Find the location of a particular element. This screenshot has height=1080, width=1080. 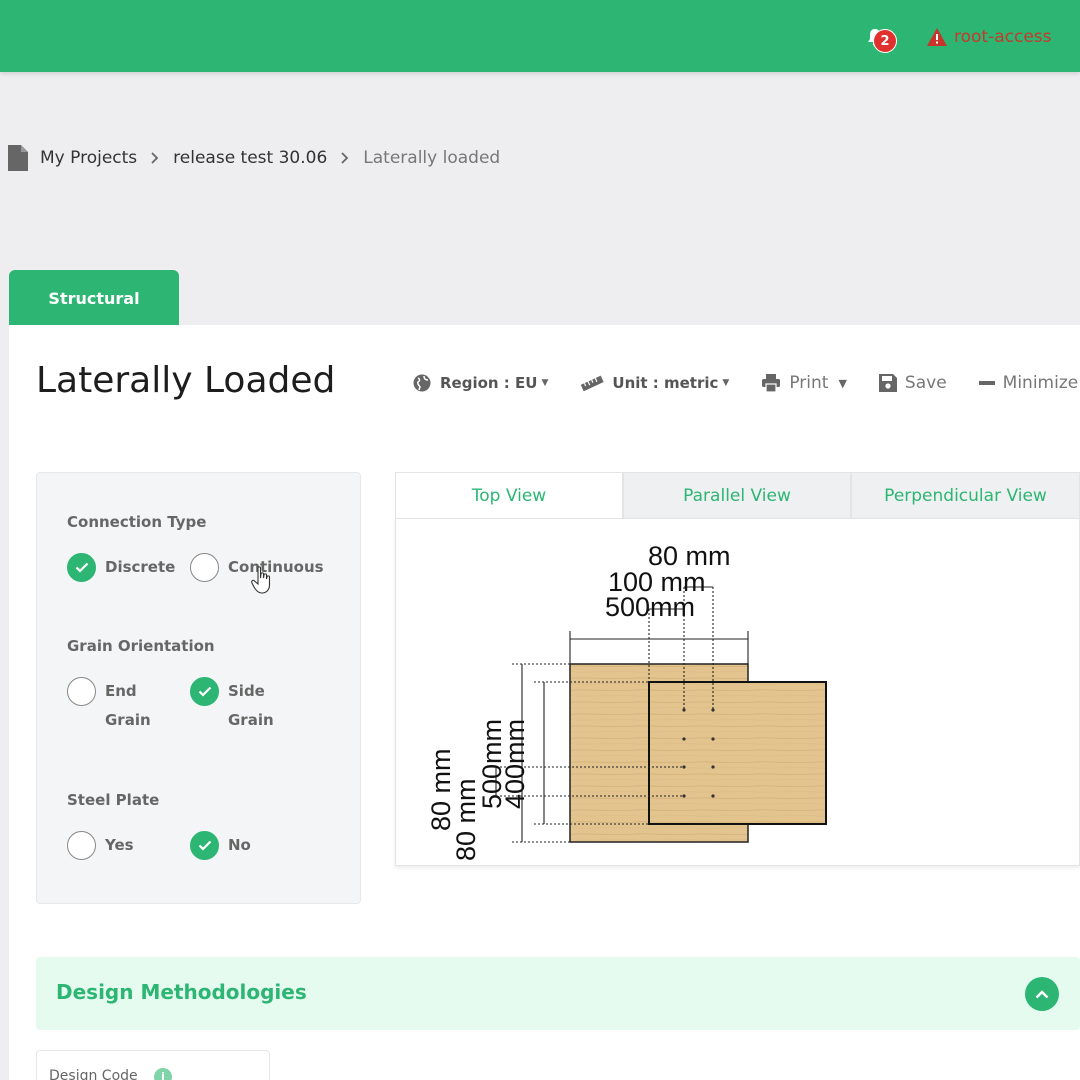

radio-continuous-label: Continuous is located at coordinates (276, 567).